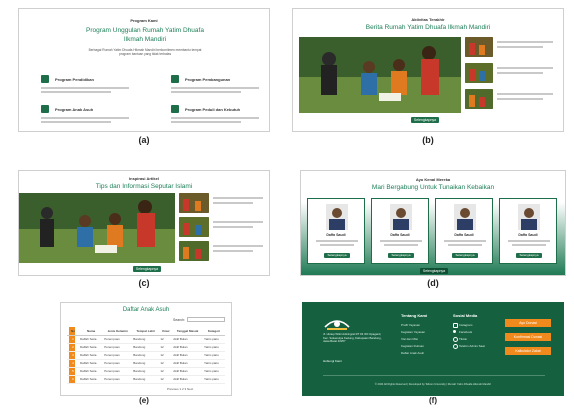 This screenshot has height=409, width=574. What do you see at coordinates (187, 331) in the screenshot?
I see `column-header: Tanggal Masuk` at bounding box center [187, 331].